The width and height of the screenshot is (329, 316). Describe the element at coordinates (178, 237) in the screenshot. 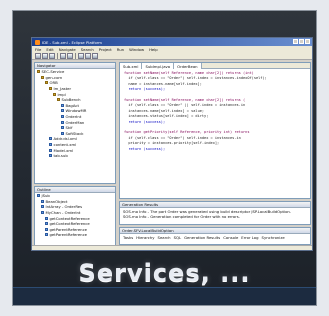

I see `tasks-tab: SQL` at that location.